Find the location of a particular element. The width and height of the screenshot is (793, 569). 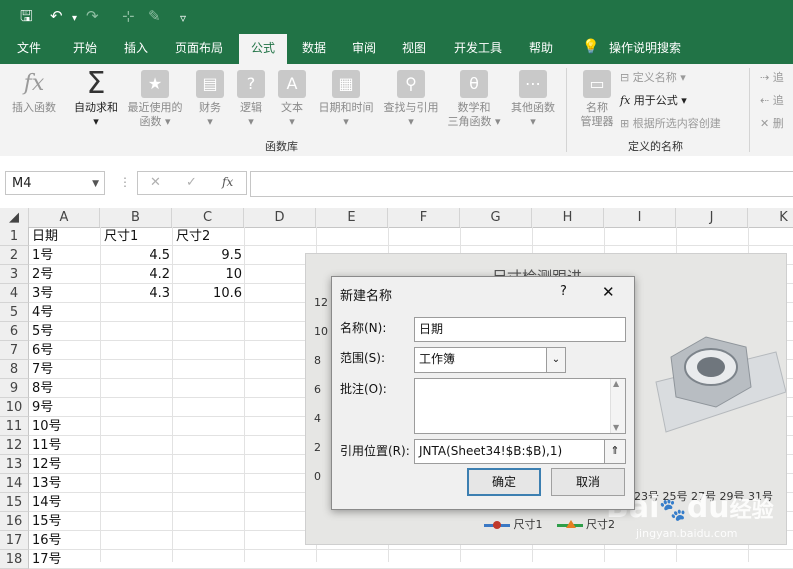

tab-home: 开始 is located at coordinates (85, 49).